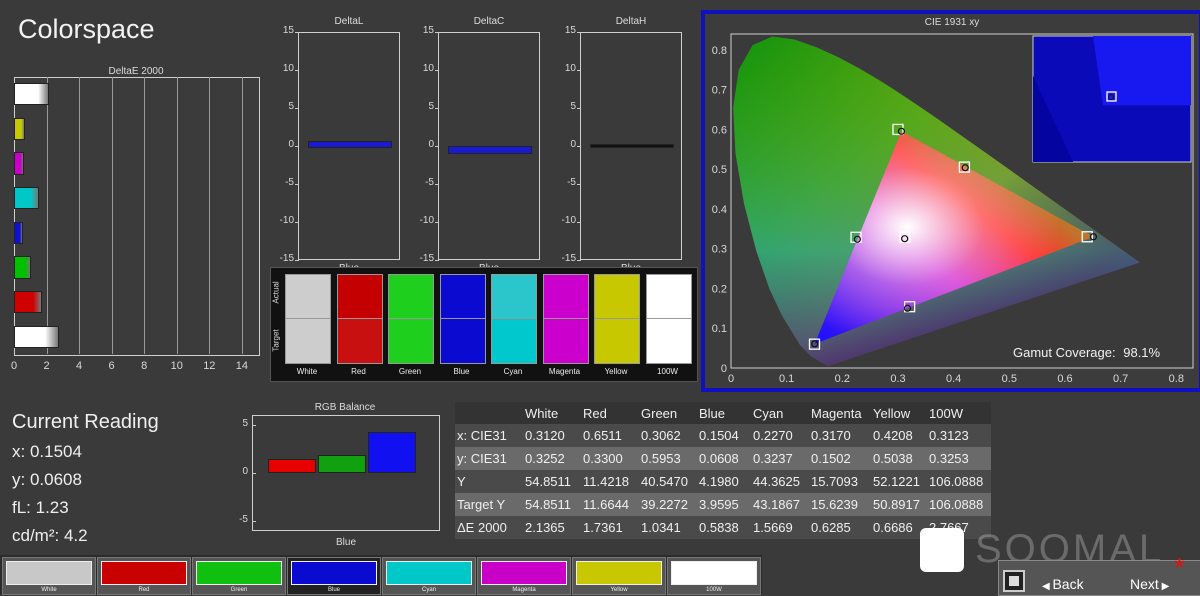  What do you see at coordinates (243, 520) in the screenshot?
I see `rgb-y-tick: -5` at bounding box center [243, 520].